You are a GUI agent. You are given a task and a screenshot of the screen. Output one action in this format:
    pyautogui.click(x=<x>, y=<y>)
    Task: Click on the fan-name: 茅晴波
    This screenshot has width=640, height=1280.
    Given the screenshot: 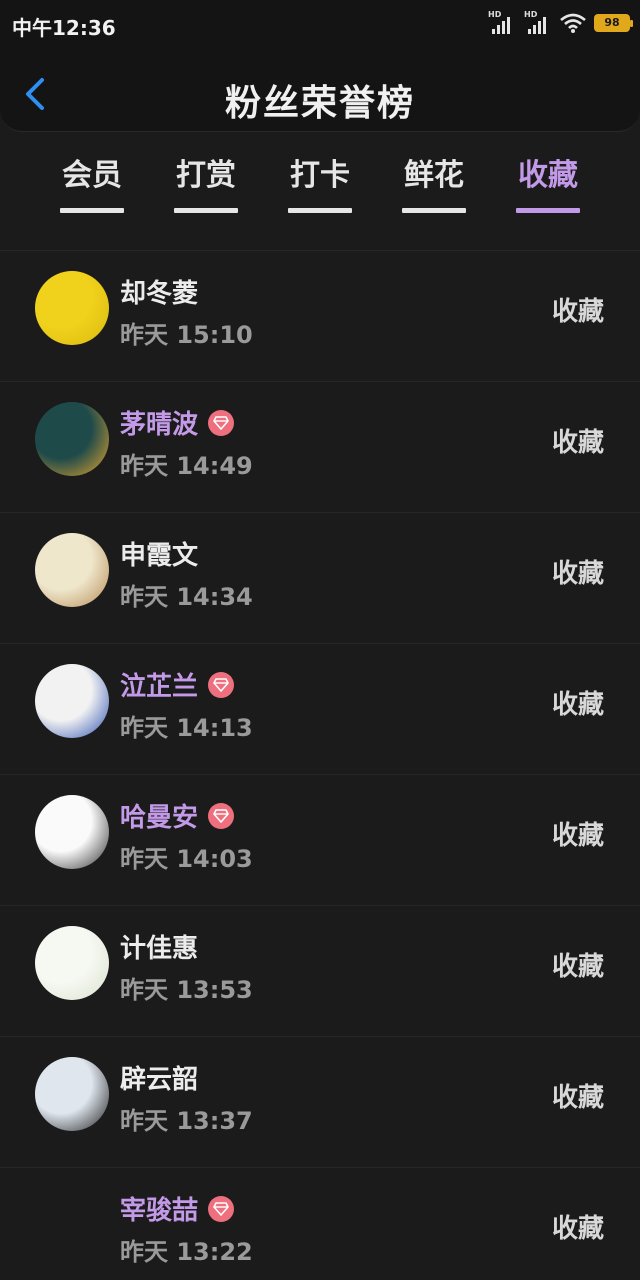 What is the action you would take?
    pyautogui.click(x=159, y=422)
    